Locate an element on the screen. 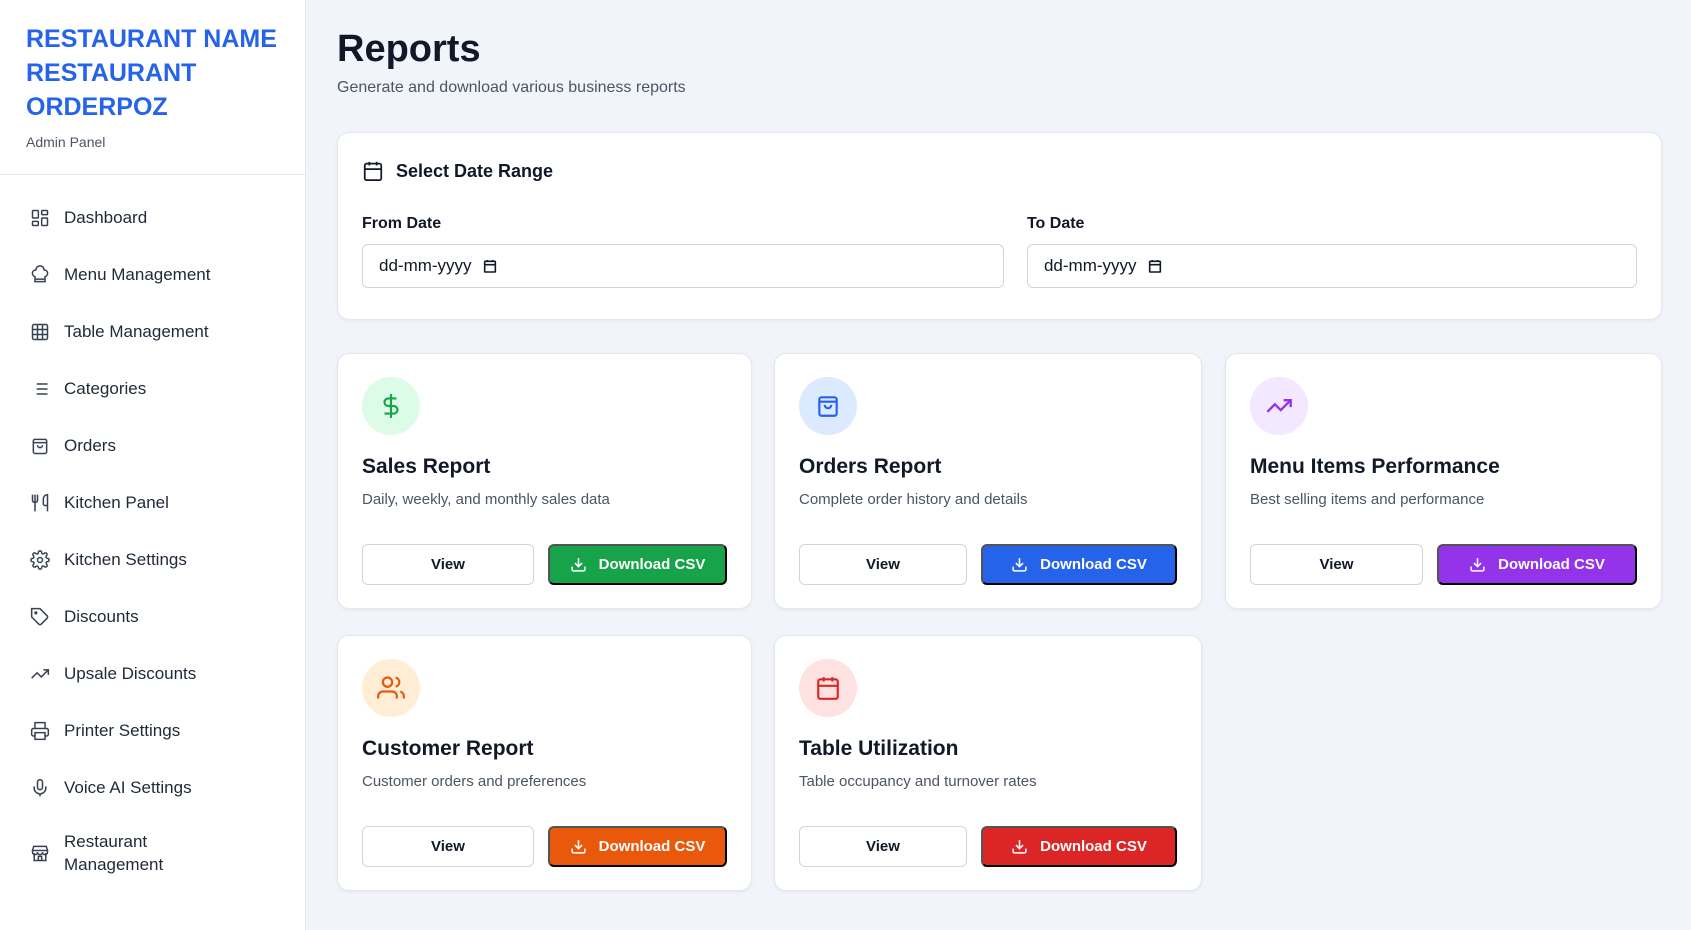 This screenshot has width=1691, height=930. to-date-value: dd-mm-yyyy is located at coordinates (1090, 265).